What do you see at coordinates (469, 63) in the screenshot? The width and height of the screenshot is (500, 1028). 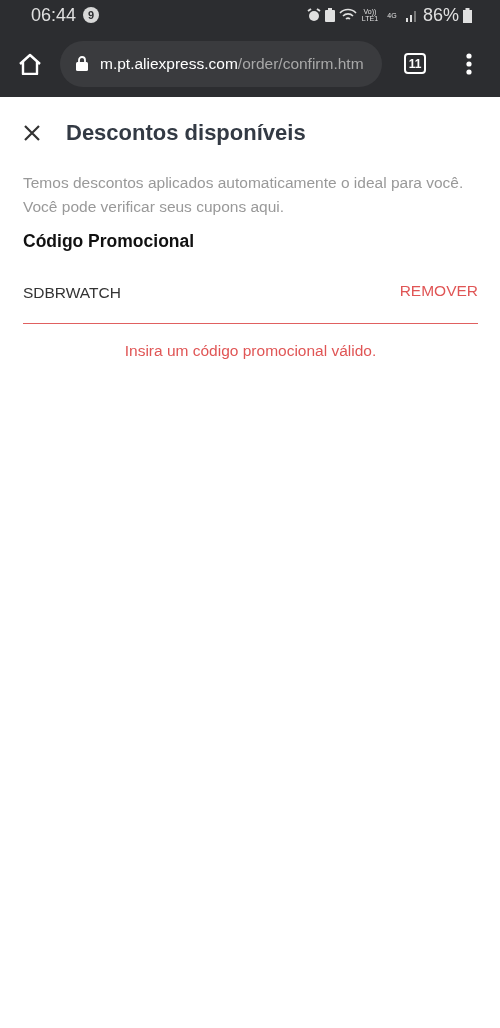 I see `menu-icon` at bounding box center [469, 63].